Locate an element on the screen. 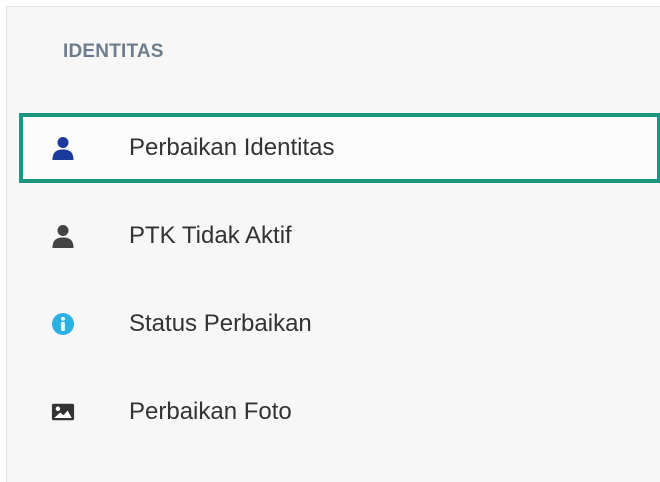 This screenshot has height=482, width=660. sidebar-item-label: PTK Tidak Aktif is located at coordinates (210, 235).